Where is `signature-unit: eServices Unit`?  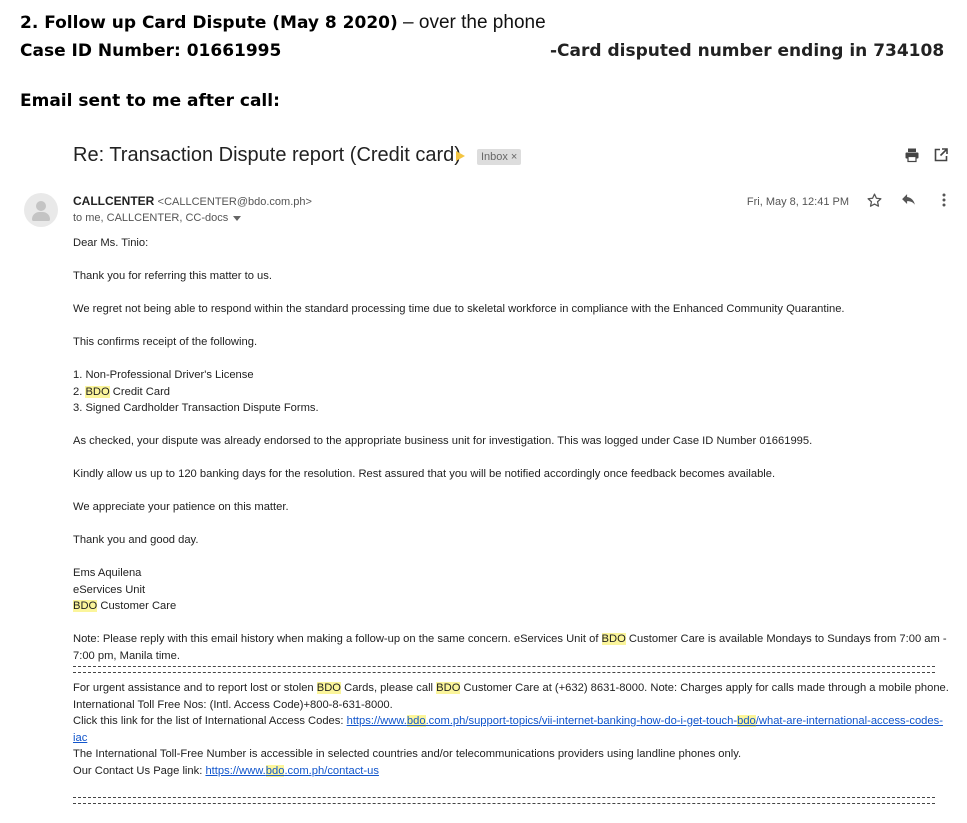 signature-unit: eServices Unit is located at coordinates (109, 589).